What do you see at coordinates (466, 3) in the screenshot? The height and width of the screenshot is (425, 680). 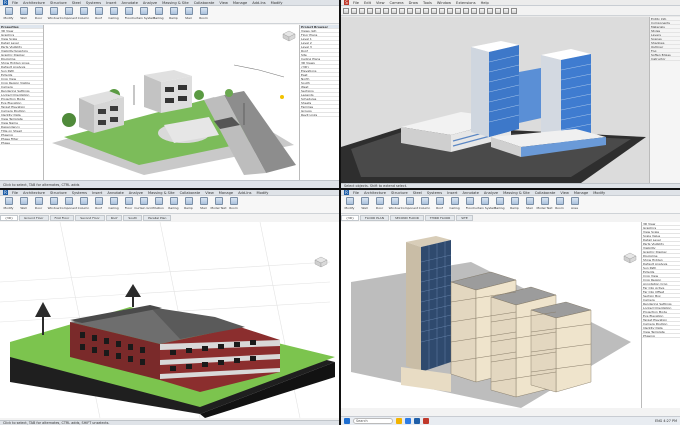 I see `menu-item: Extensions` at bounding box center [466, 3].